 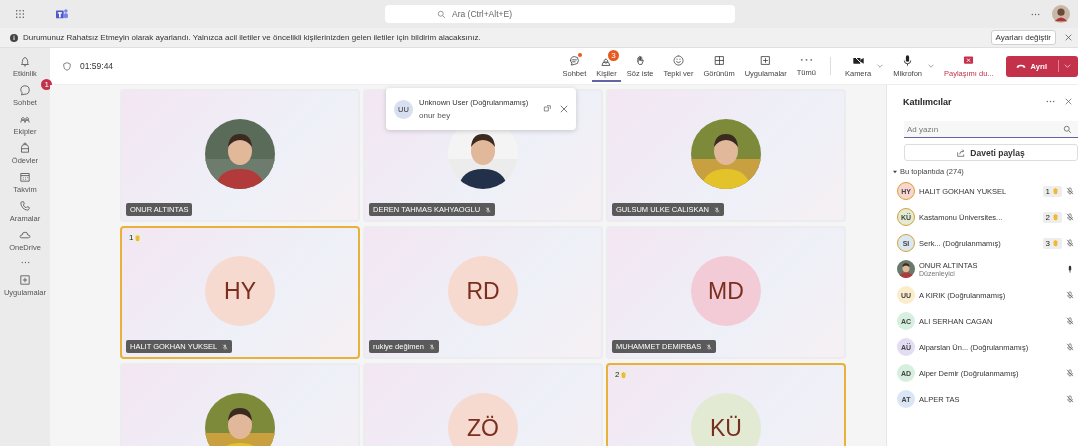 What do you see at coordinates (991, 152) in the screenshot?
I see `share-invite-button: Daveti paylaş` at bounding box center [991, 152].